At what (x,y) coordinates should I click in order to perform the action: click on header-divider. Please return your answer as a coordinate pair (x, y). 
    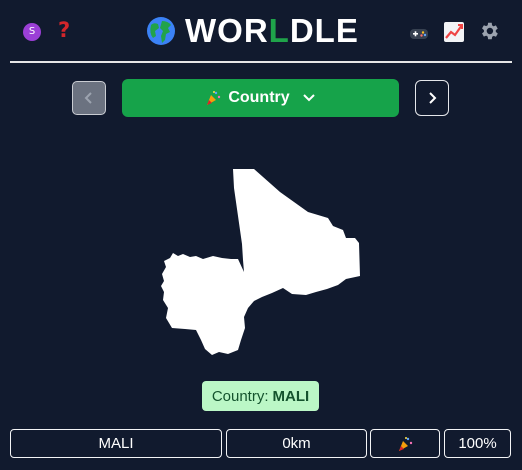
    Looking at the image, I should click on (261, 62).